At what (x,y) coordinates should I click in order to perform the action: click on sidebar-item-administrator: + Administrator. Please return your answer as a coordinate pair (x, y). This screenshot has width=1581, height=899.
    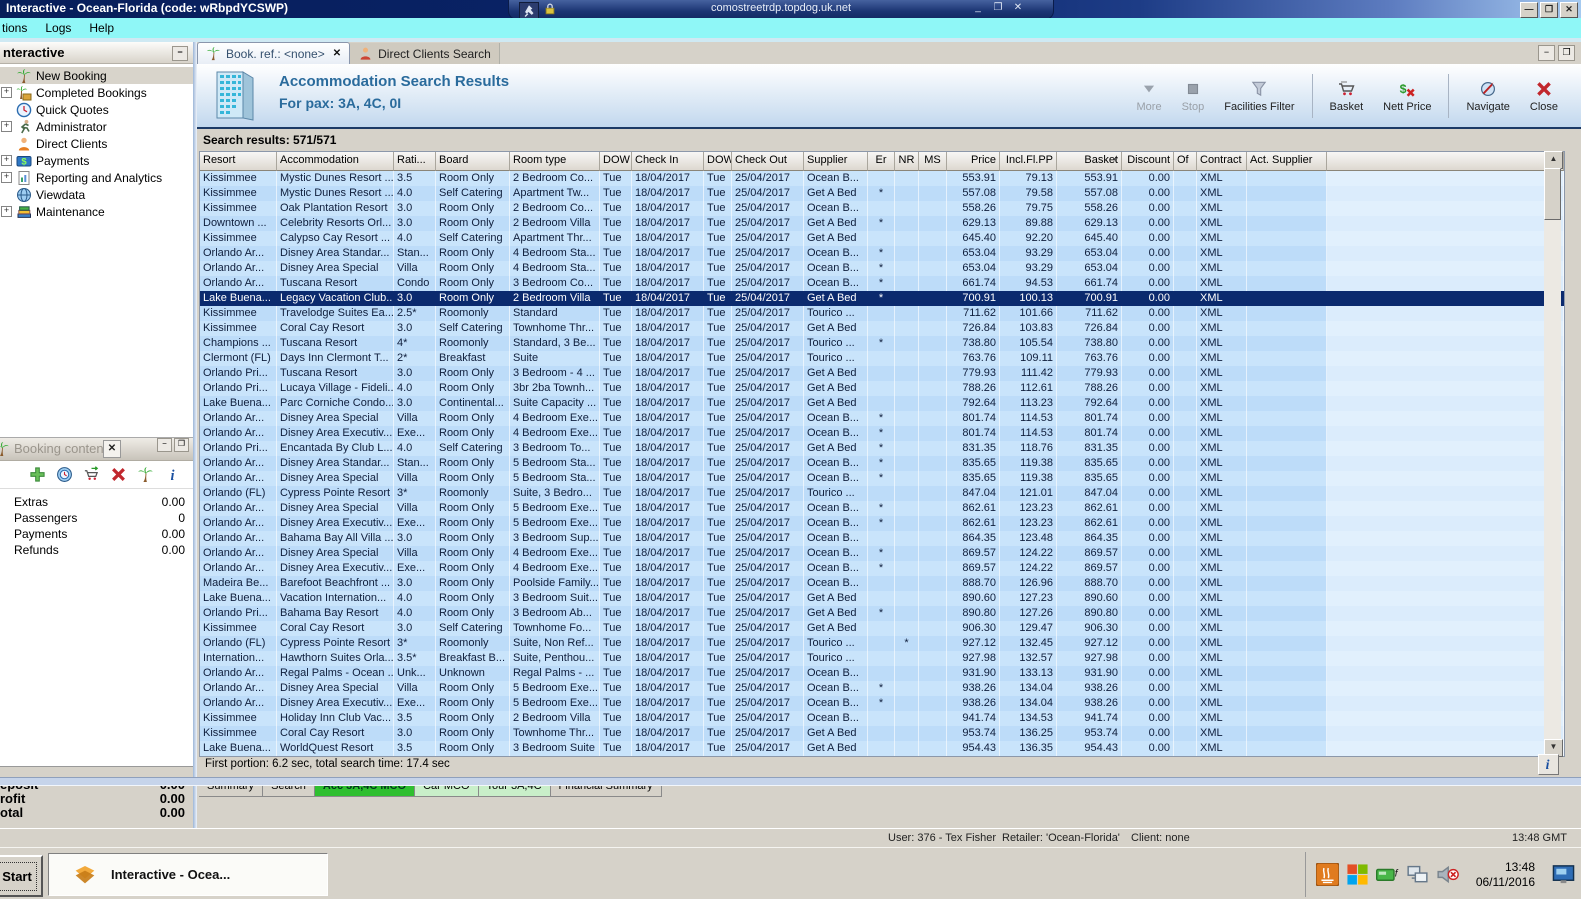
    Looking at the image, I should click on (96, 126).